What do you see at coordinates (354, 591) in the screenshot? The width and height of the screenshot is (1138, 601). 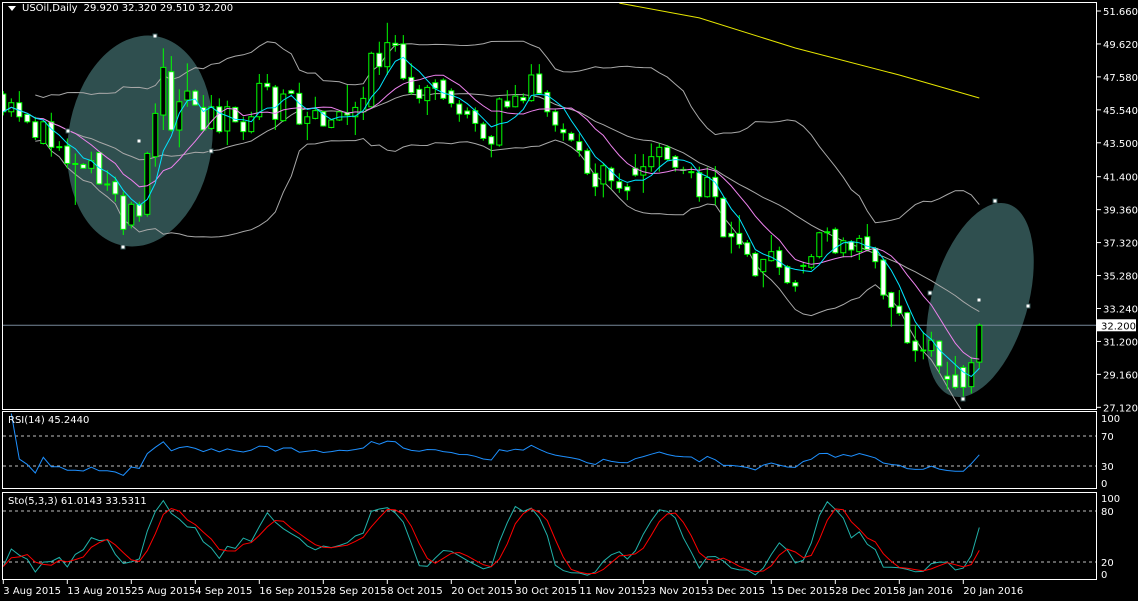 I see `date-tick-label: 28 Sep 2015` at bounding box center [354, 591].